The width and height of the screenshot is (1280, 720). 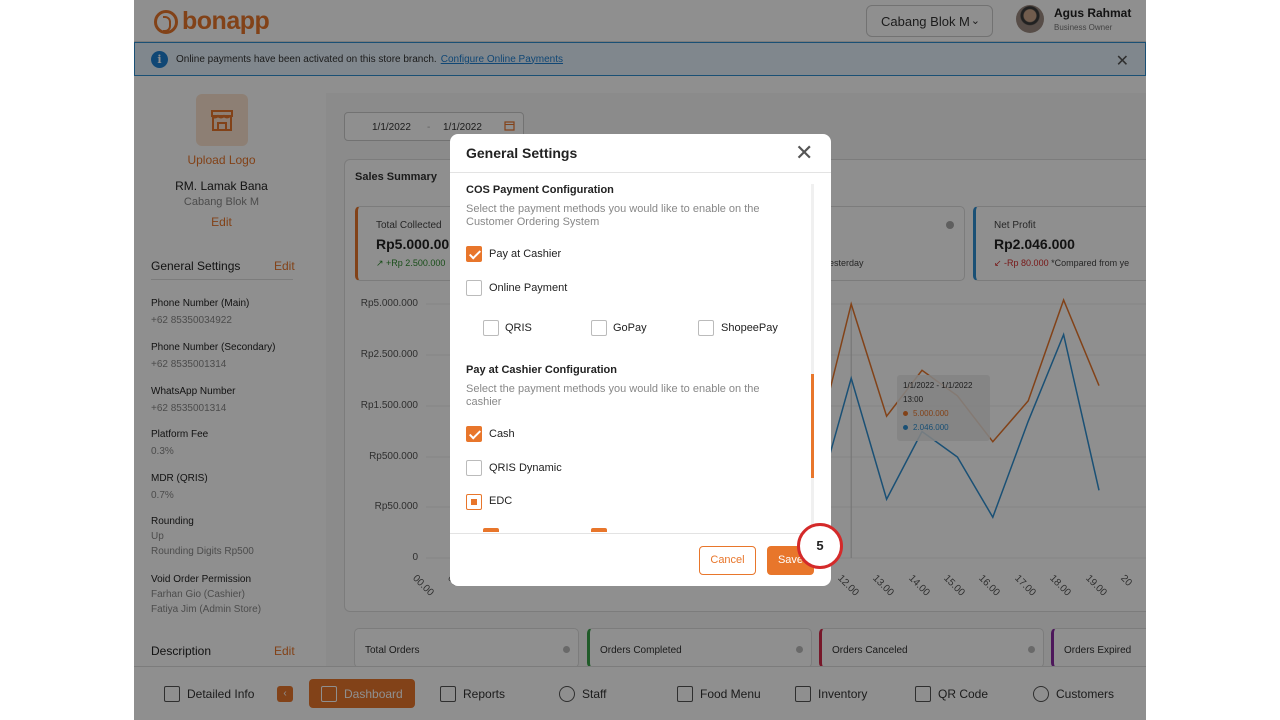 I want to click on online-payment-label: Online Payment, so click(x=528, y=288).